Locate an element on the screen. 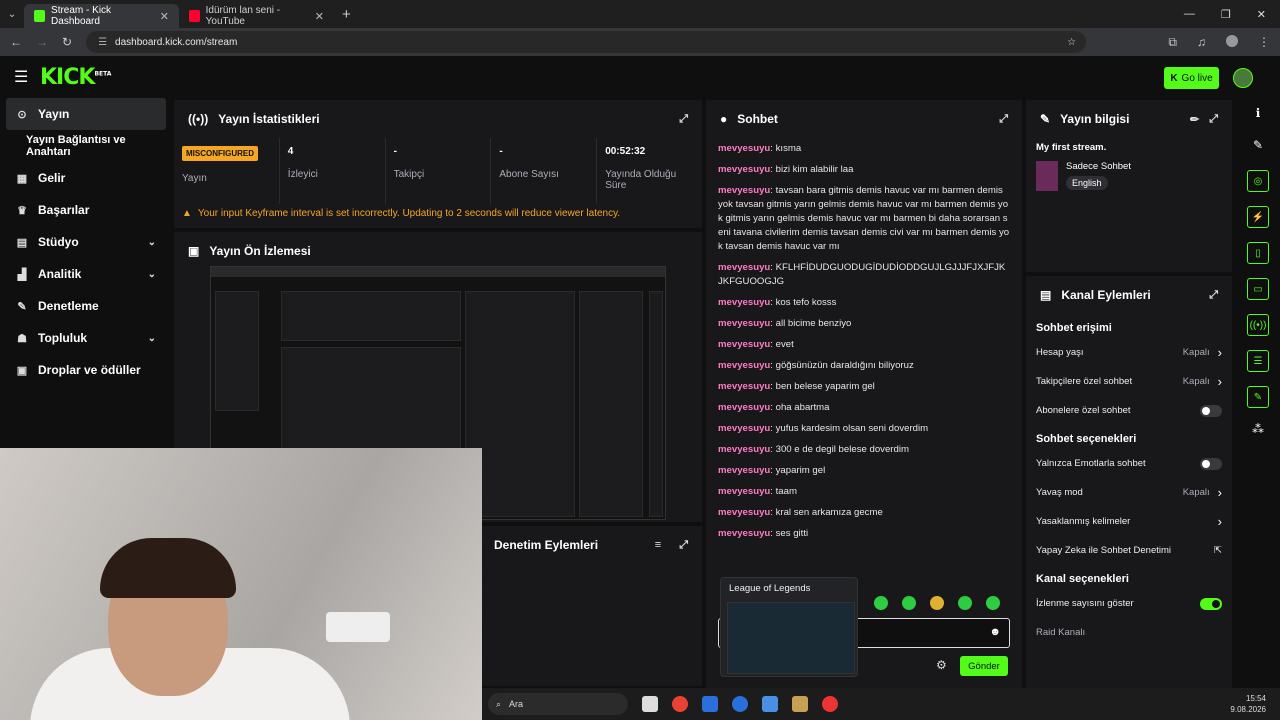 This screenshot has height=720, width=1280. layout-icon: ☰ is located at coordinates (1258, 361).